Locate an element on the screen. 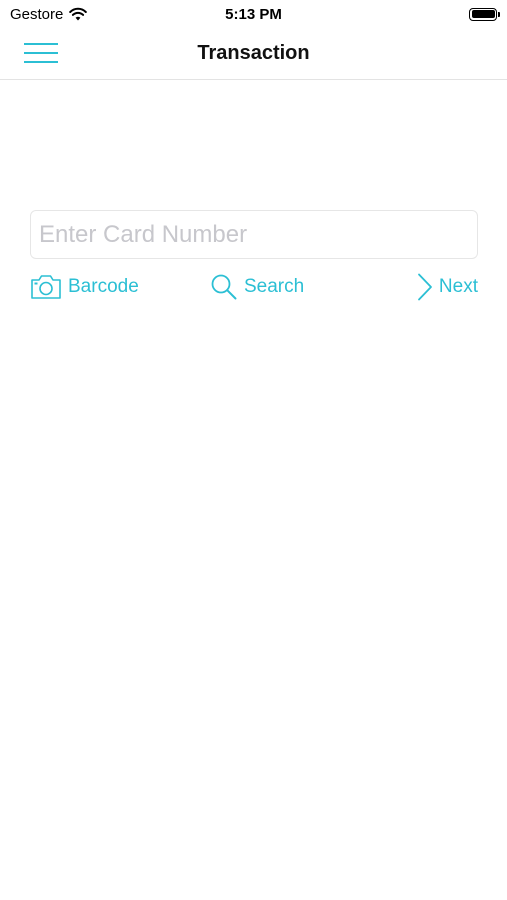 The image size is (507, 900). status-bar: Gestore 5:13 PM is located at coordinates (253, 14).